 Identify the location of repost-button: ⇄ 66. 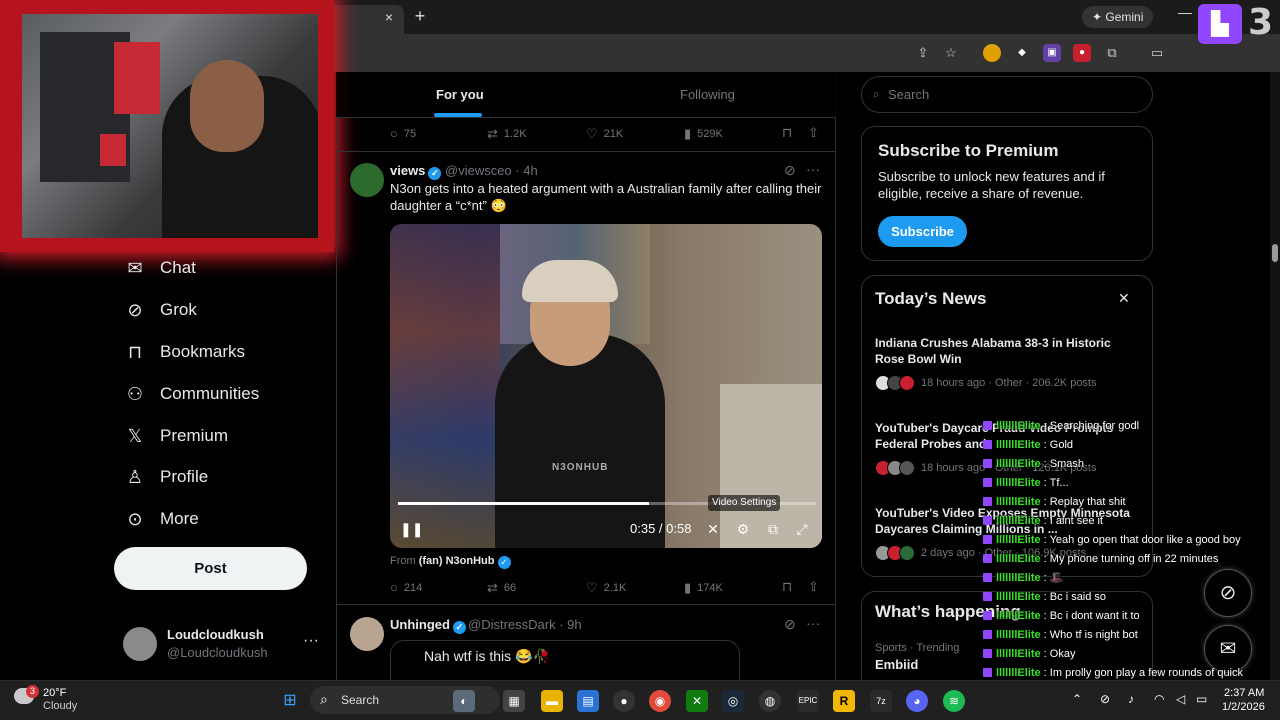
(501, 588).